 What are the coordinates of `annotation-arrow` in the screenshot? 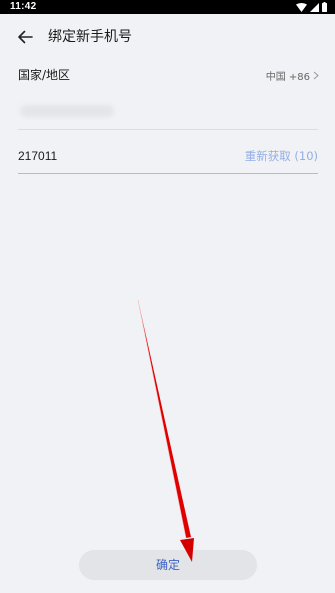 It's located at (165, 430).